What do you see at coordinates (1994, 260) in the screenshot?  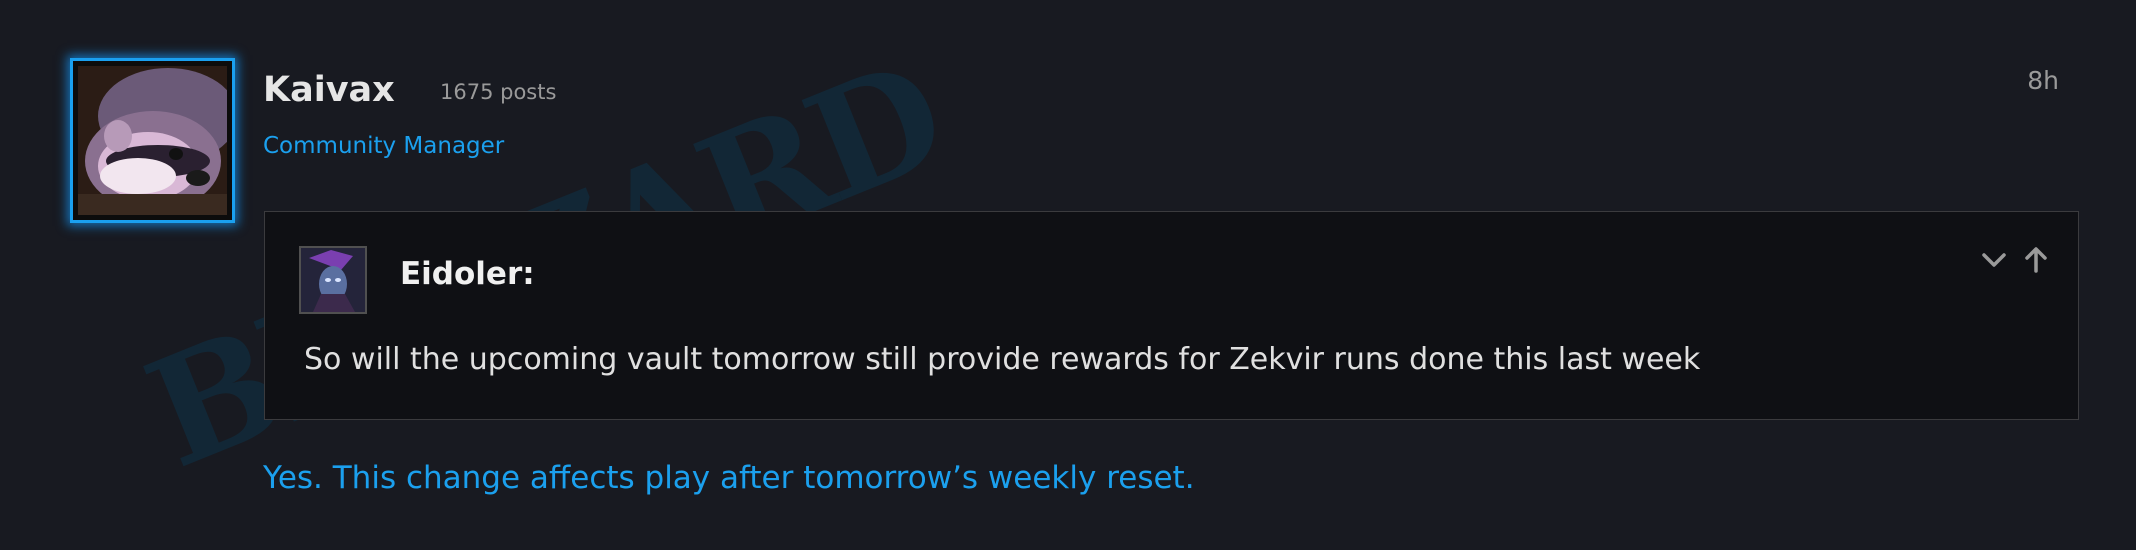 I see `chevron-down-icon` at bounding box center [1994, 260].